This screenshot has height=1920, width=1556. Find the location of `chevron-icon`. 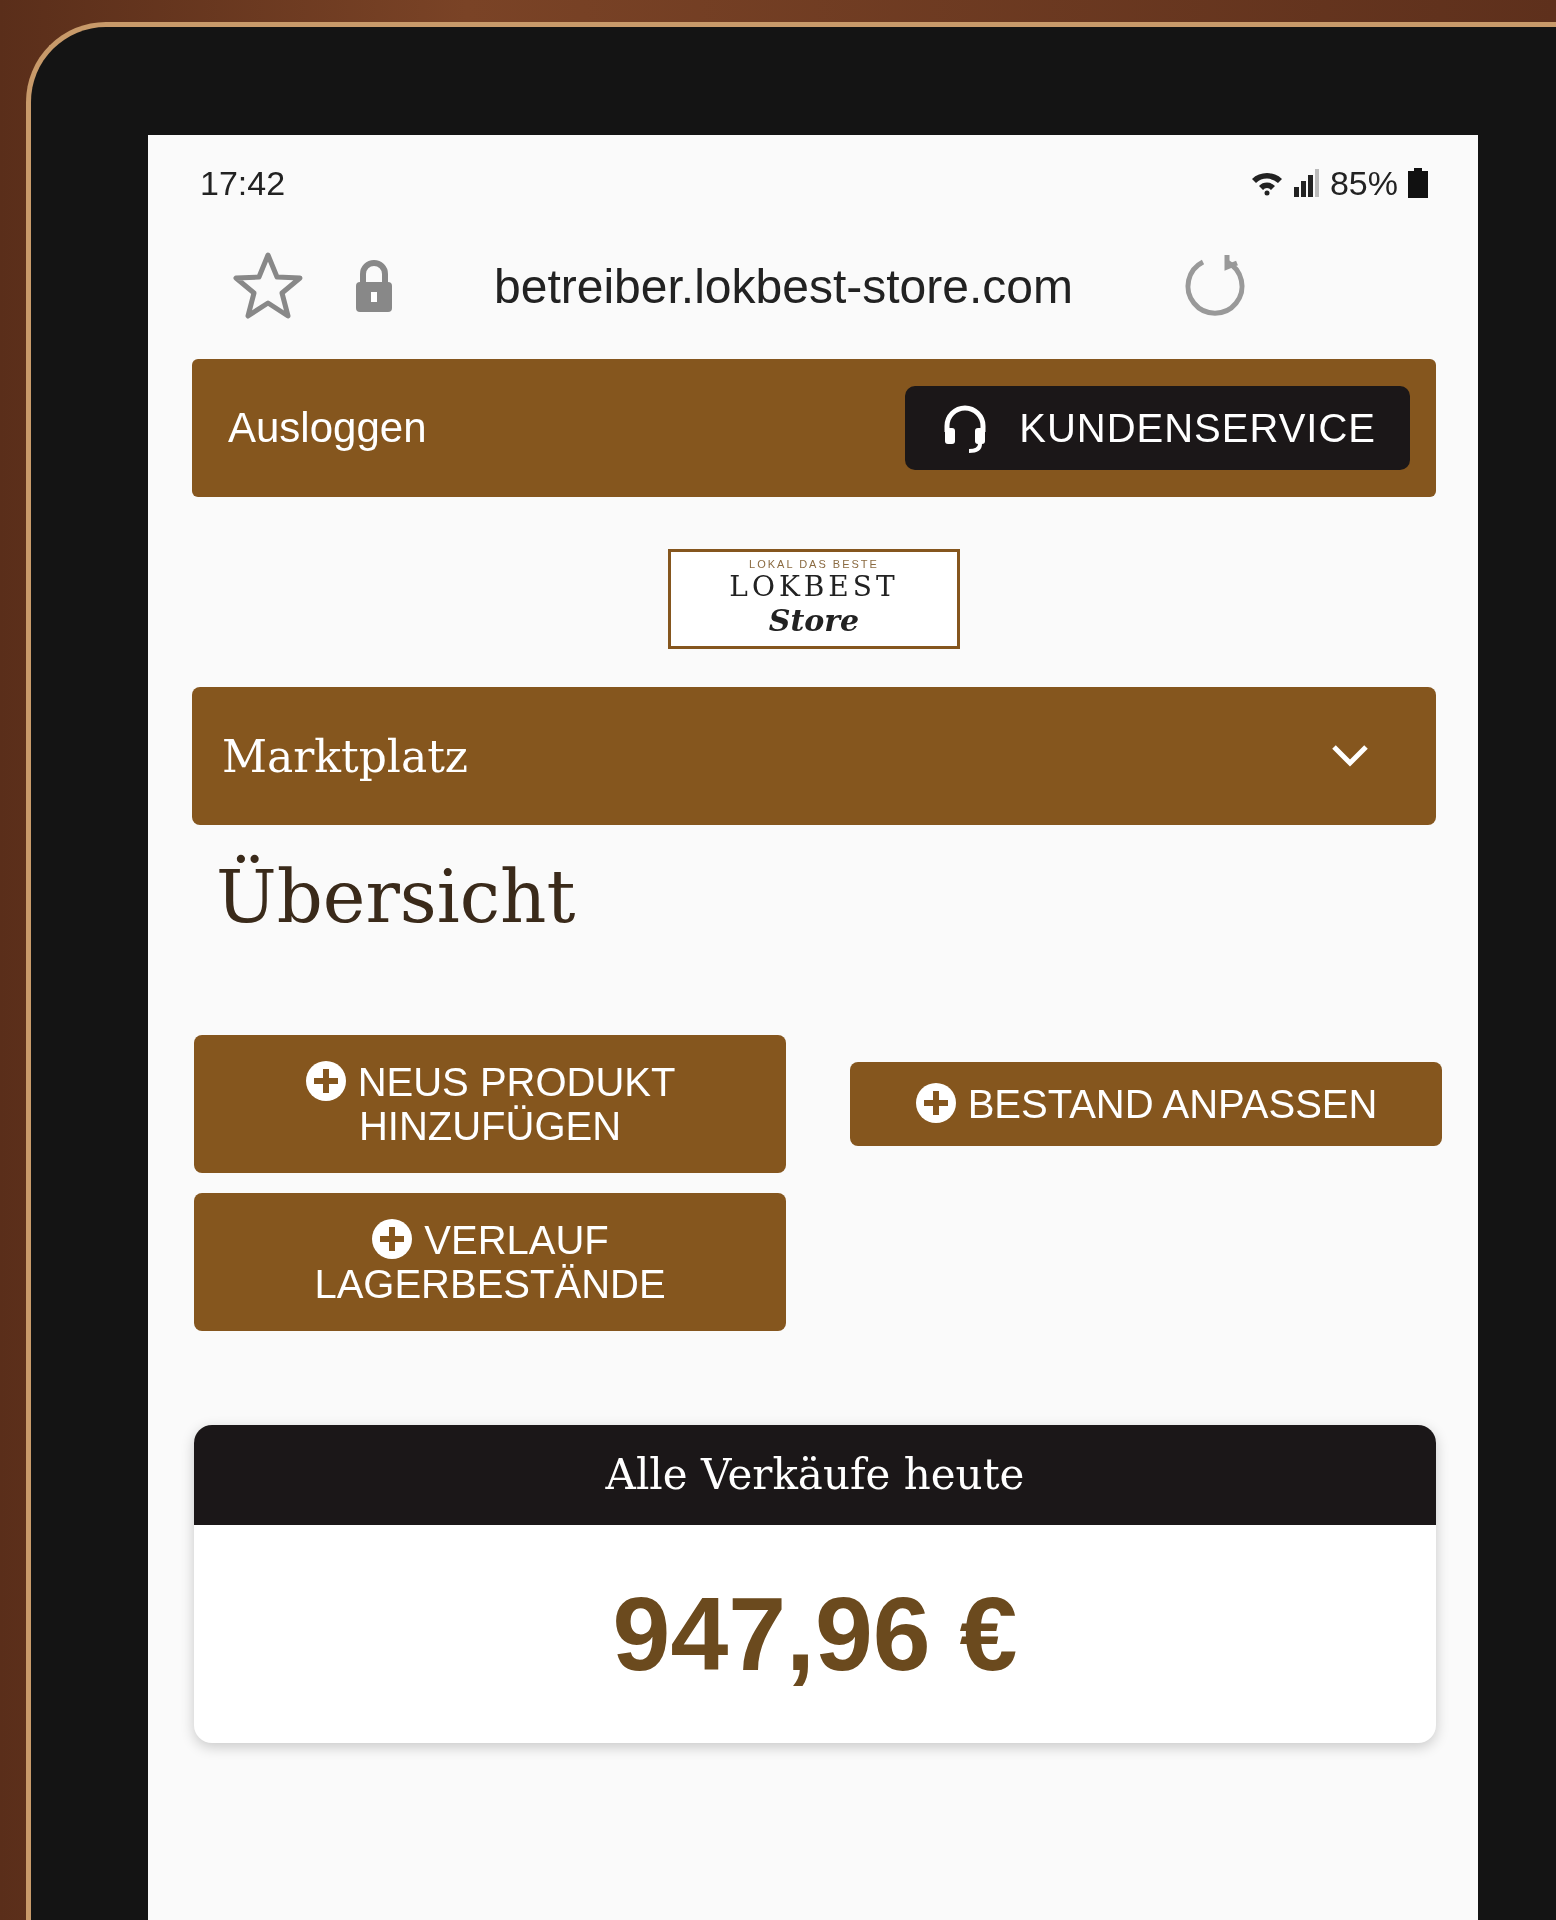

chevron-icon is located at coordinates (1350, 756).